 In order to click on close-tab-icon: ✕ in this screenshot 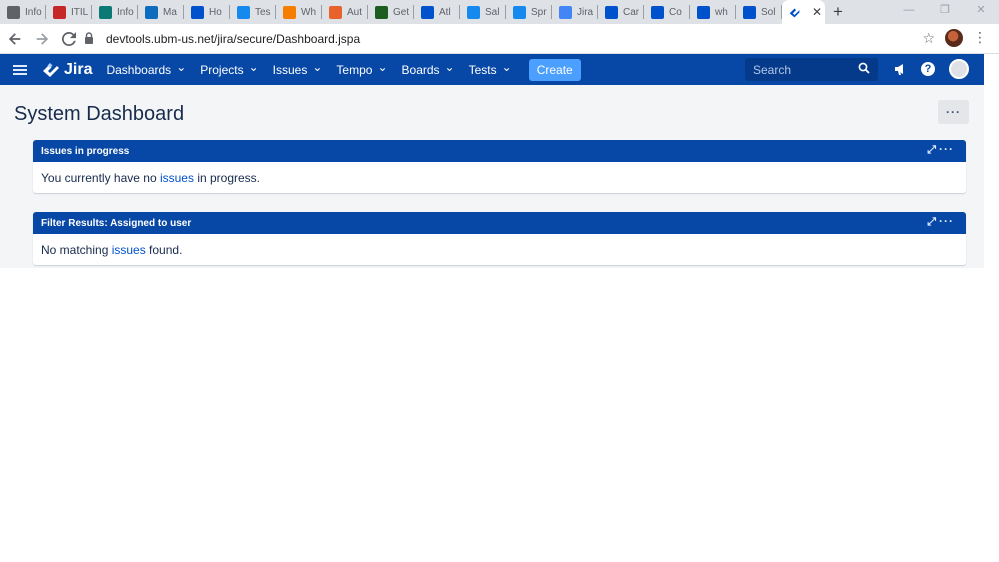, I will do `click(817, 12)`.